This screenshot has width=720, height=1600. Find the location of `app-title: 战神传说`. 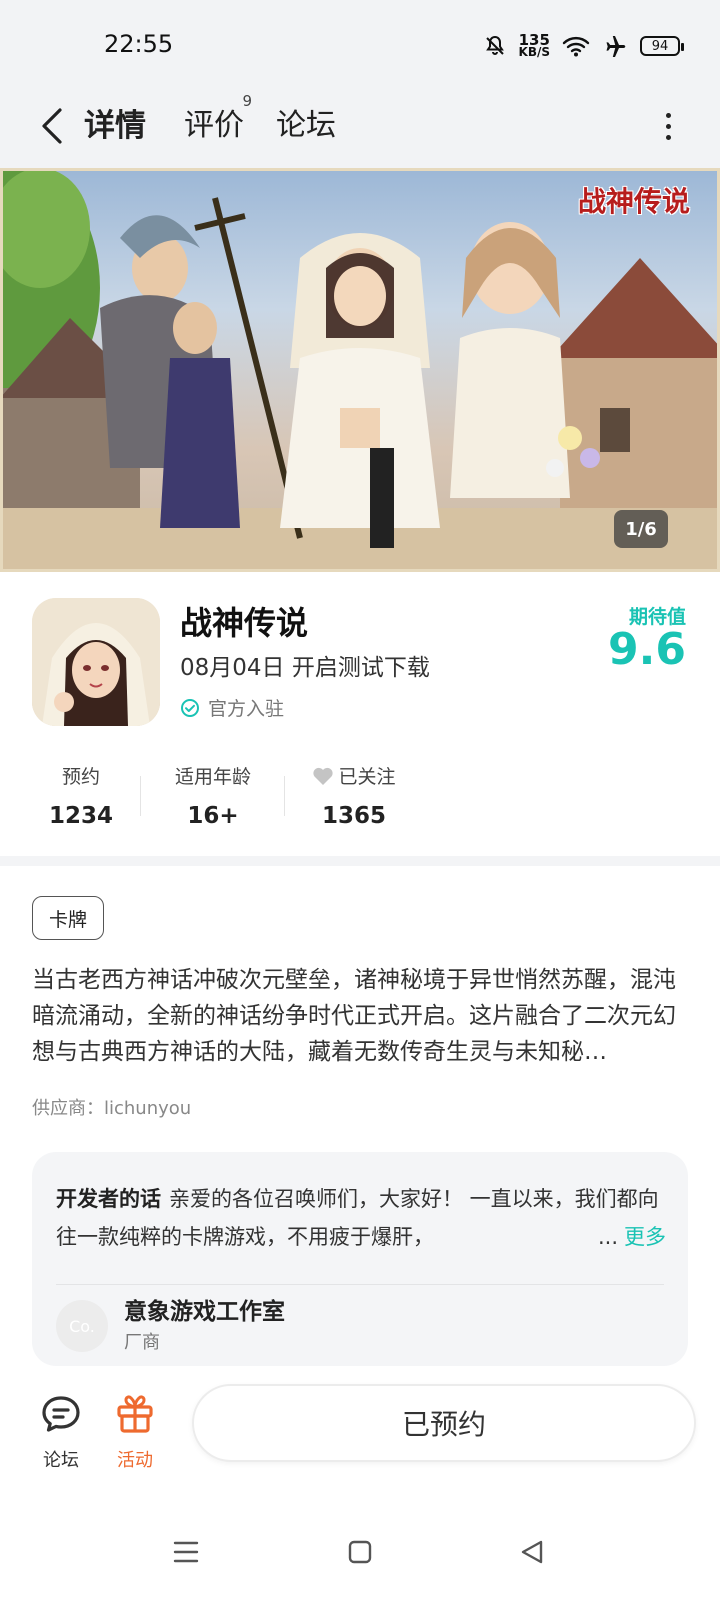

app-title: 战神传说 is located at coordinates (244, 623).